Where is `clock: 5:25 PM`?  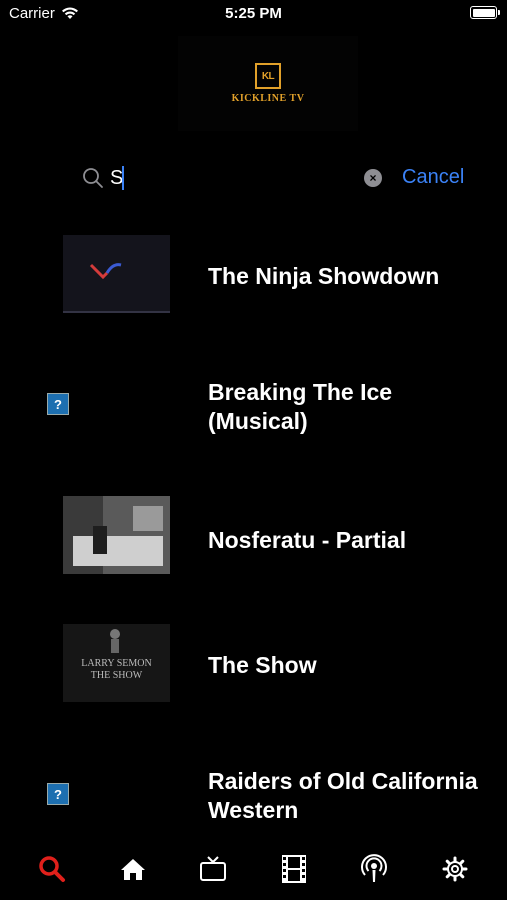
clock: 5:25 PM is located at coordinates (253, 13).